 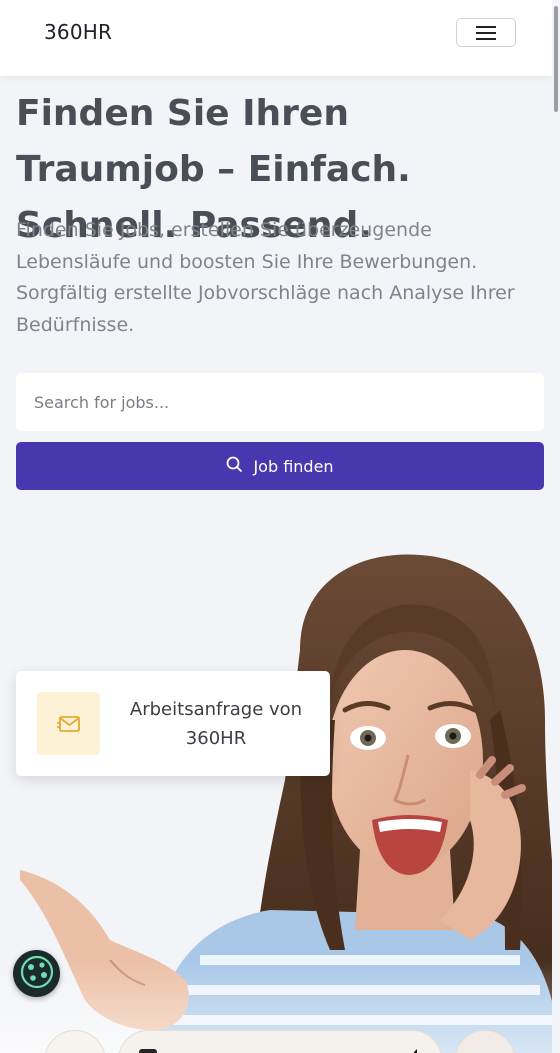 I want to click on envelope-icon, so click(x=68, y=723).